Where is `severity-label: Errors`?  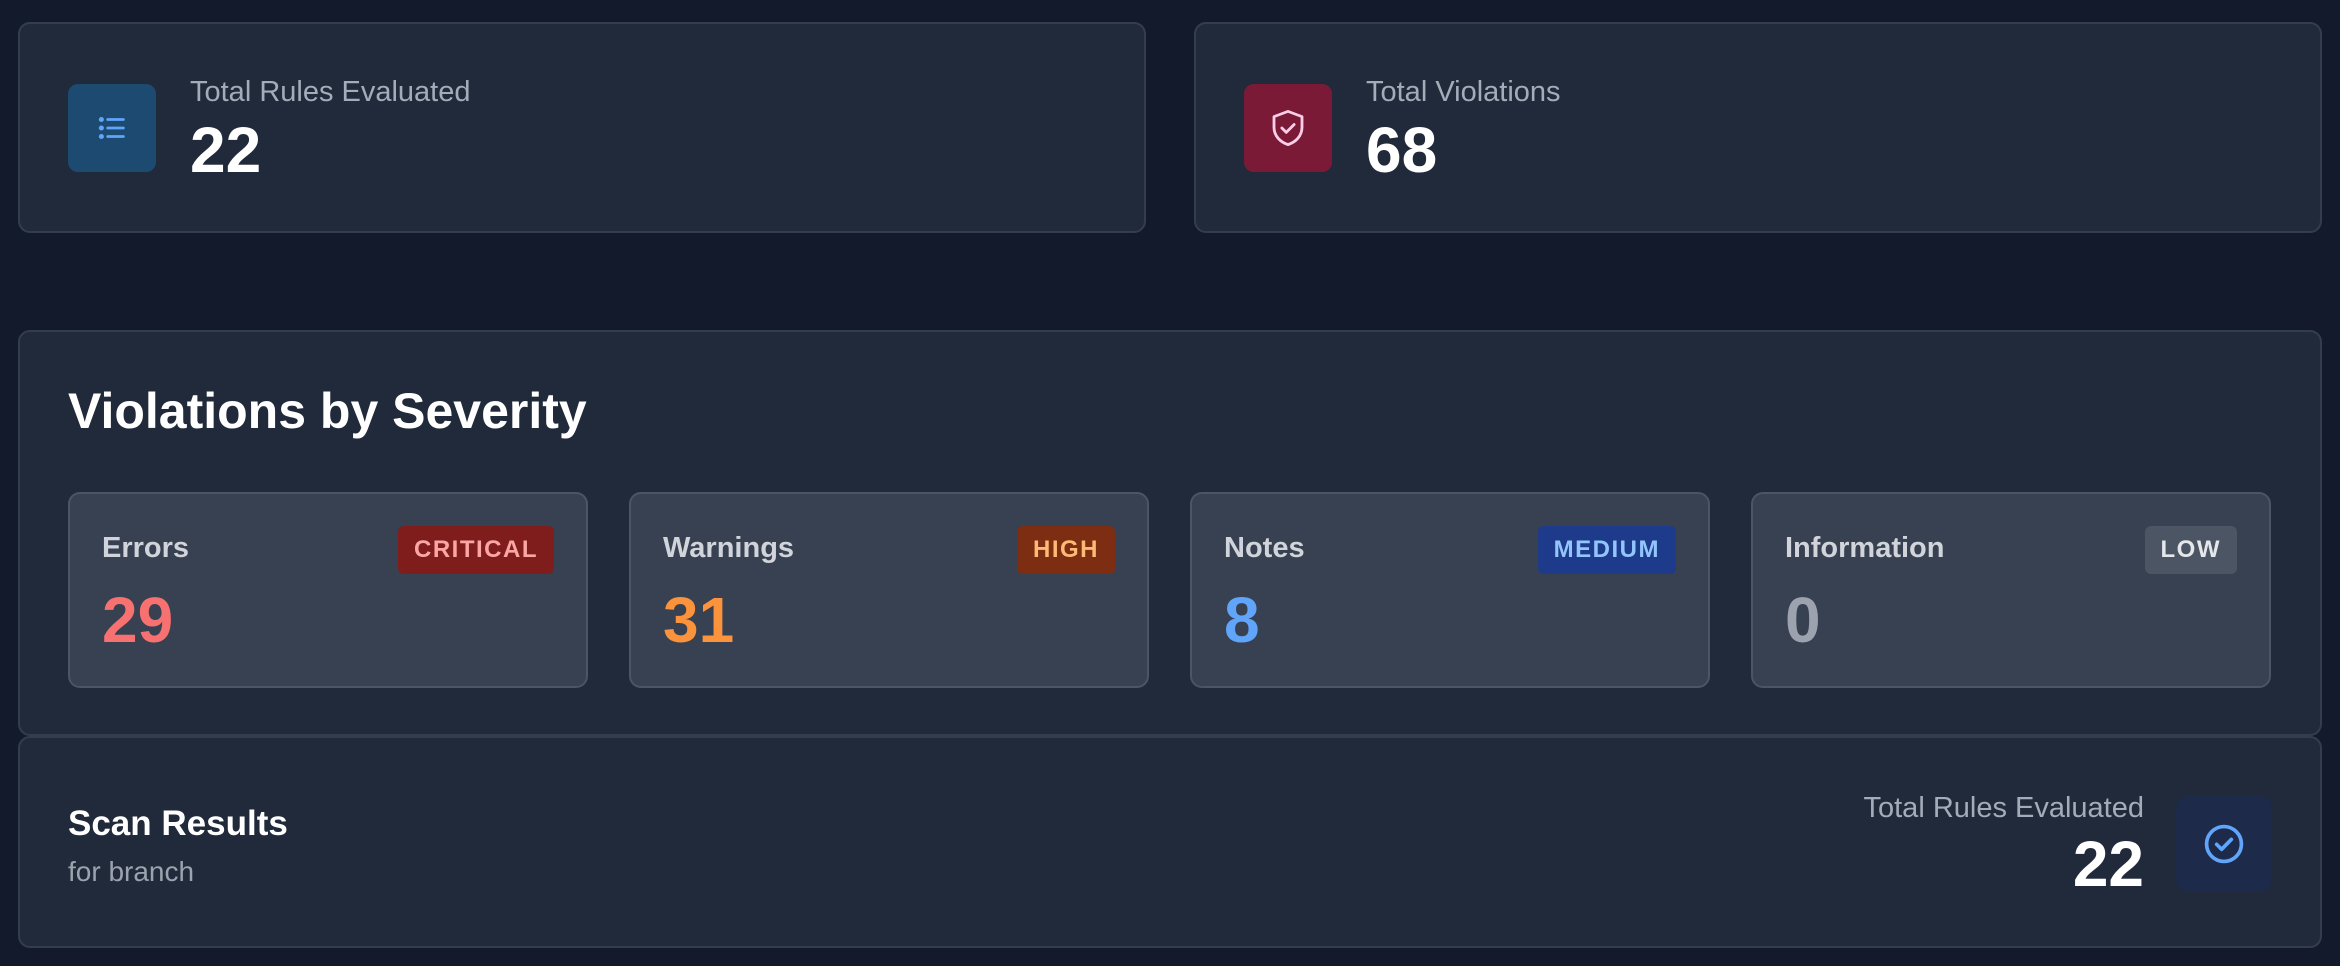
severity-label: Errors is located at coordinates (146, 548).